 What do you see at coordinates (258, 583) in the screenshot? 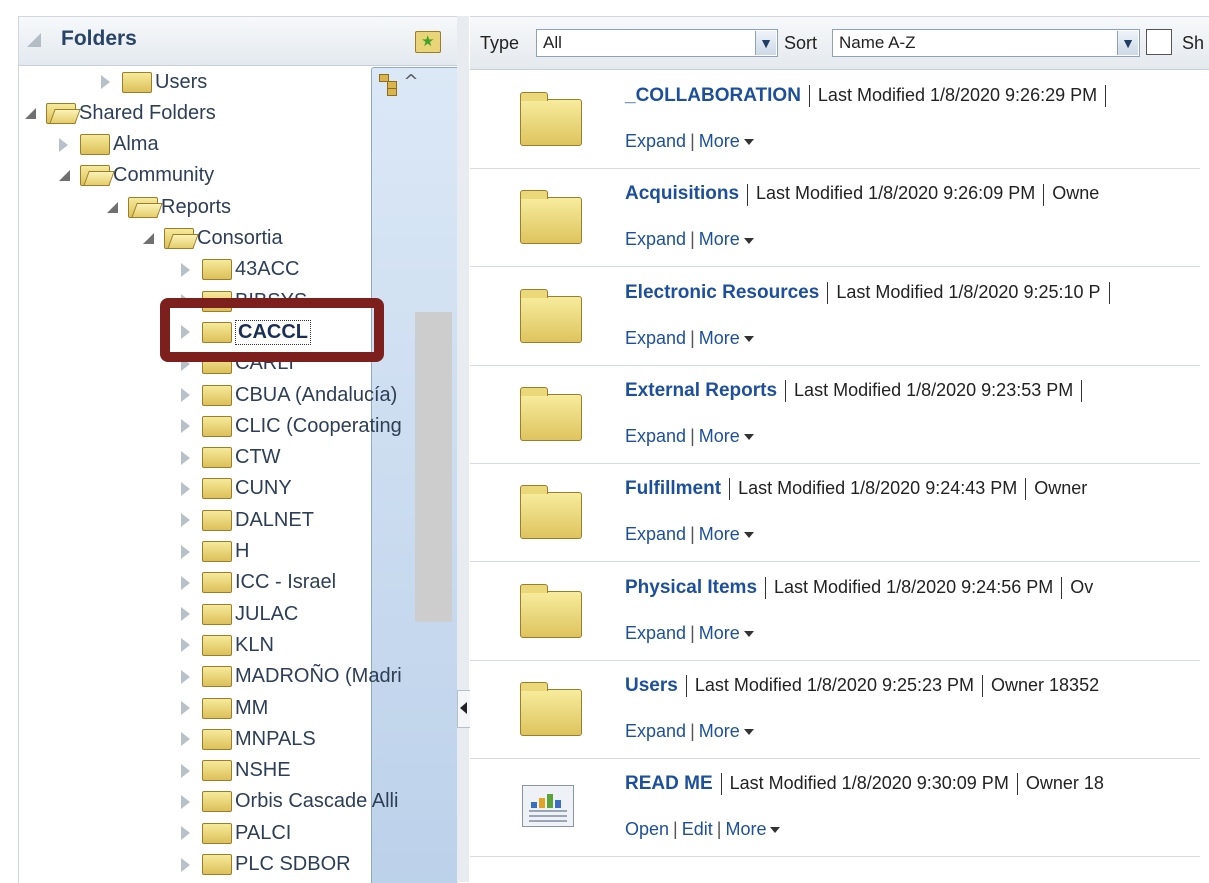
I see `tree-item: ICC - Israel` at bounding box center [258, 583].